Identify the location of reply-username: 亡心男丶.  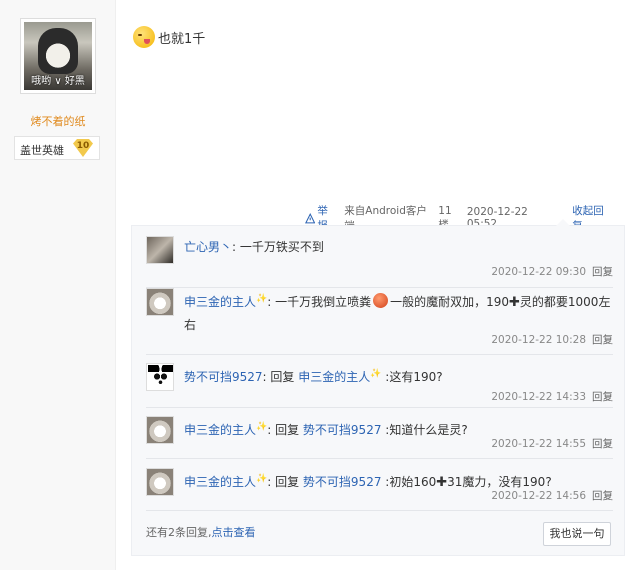
(208, 247).